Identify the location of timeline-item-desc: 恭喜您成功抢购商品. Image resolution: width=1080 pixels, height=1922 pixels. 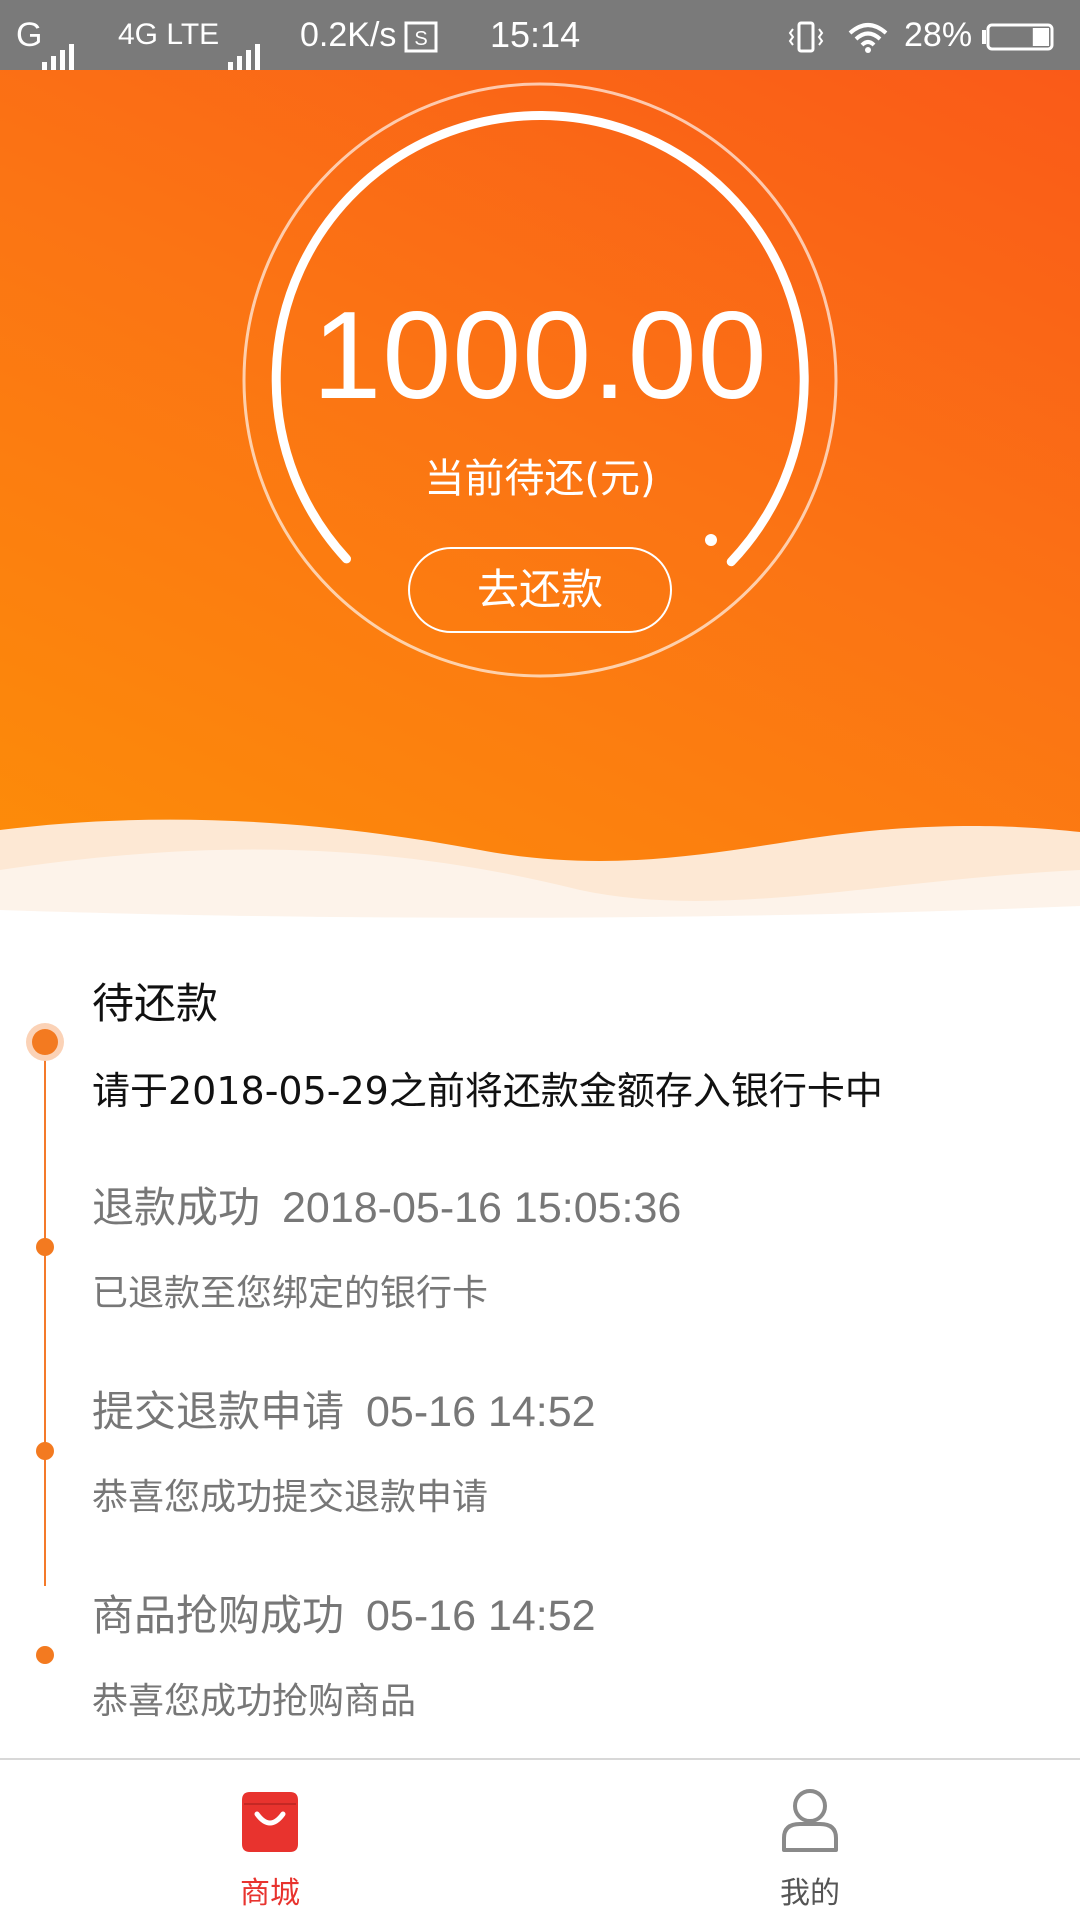
(254, 1701).